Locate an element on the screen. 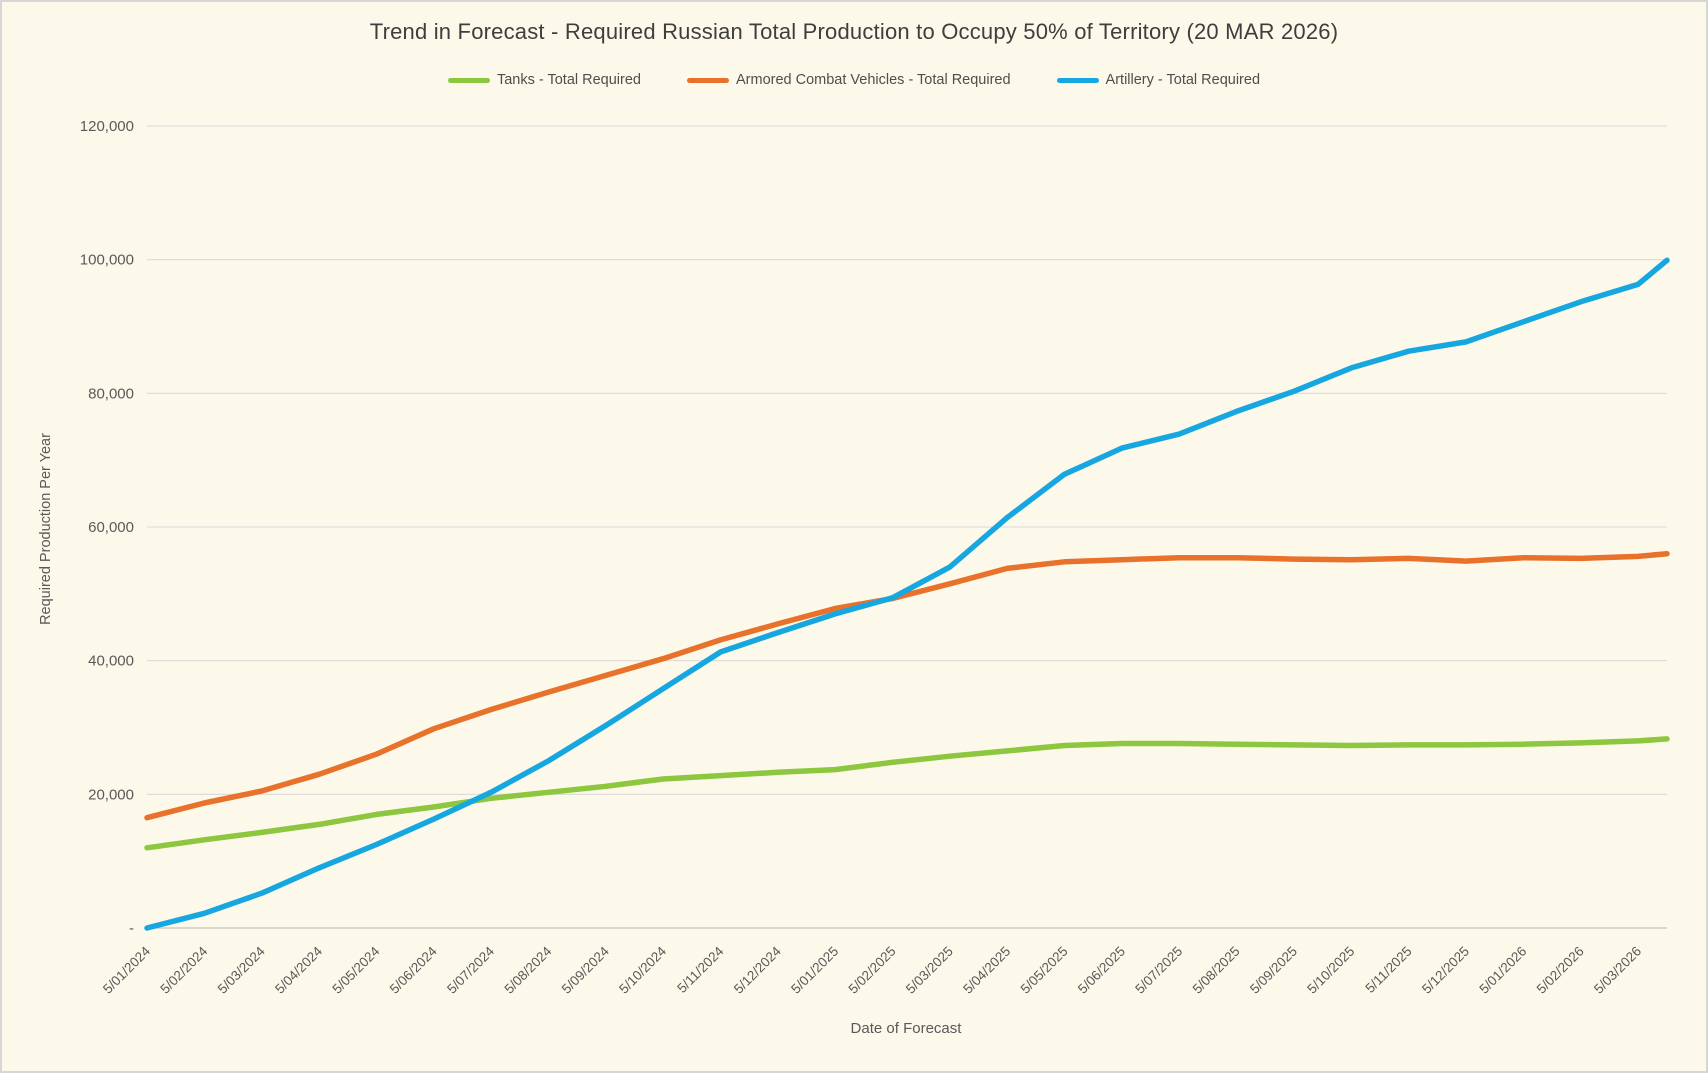  x-tick-label: 5/03/2026 is located at coordinates (1617, 970).